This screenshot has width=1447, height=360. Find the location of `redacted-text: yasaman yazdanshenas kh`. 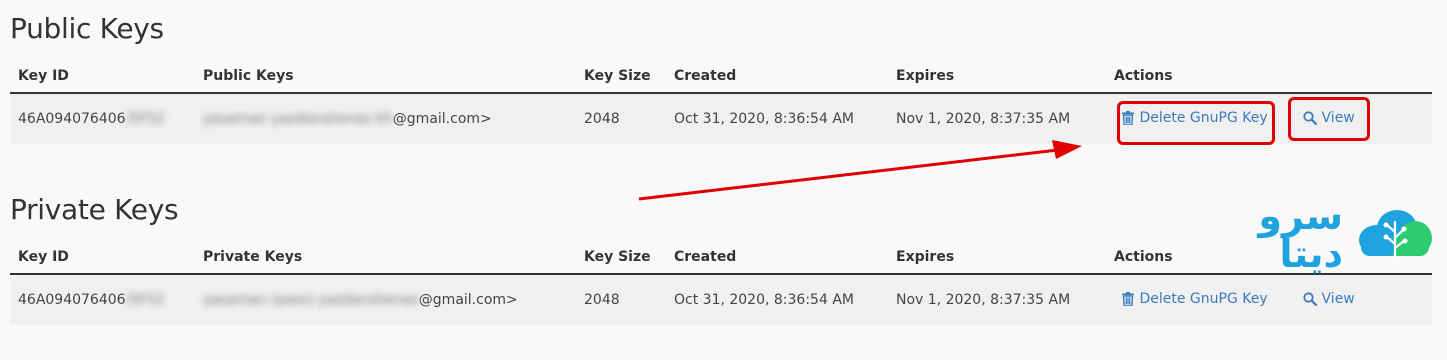

redacted-text: yasaman yazdanshenas kh is located at coordinates (298, 119).